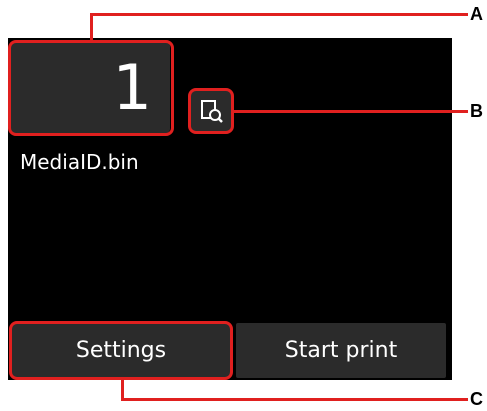 This screenshot has width=487, height=411. Describe the element at coordinates (91, 88) in the screenshot. I see `callout-a-frame` at that location.